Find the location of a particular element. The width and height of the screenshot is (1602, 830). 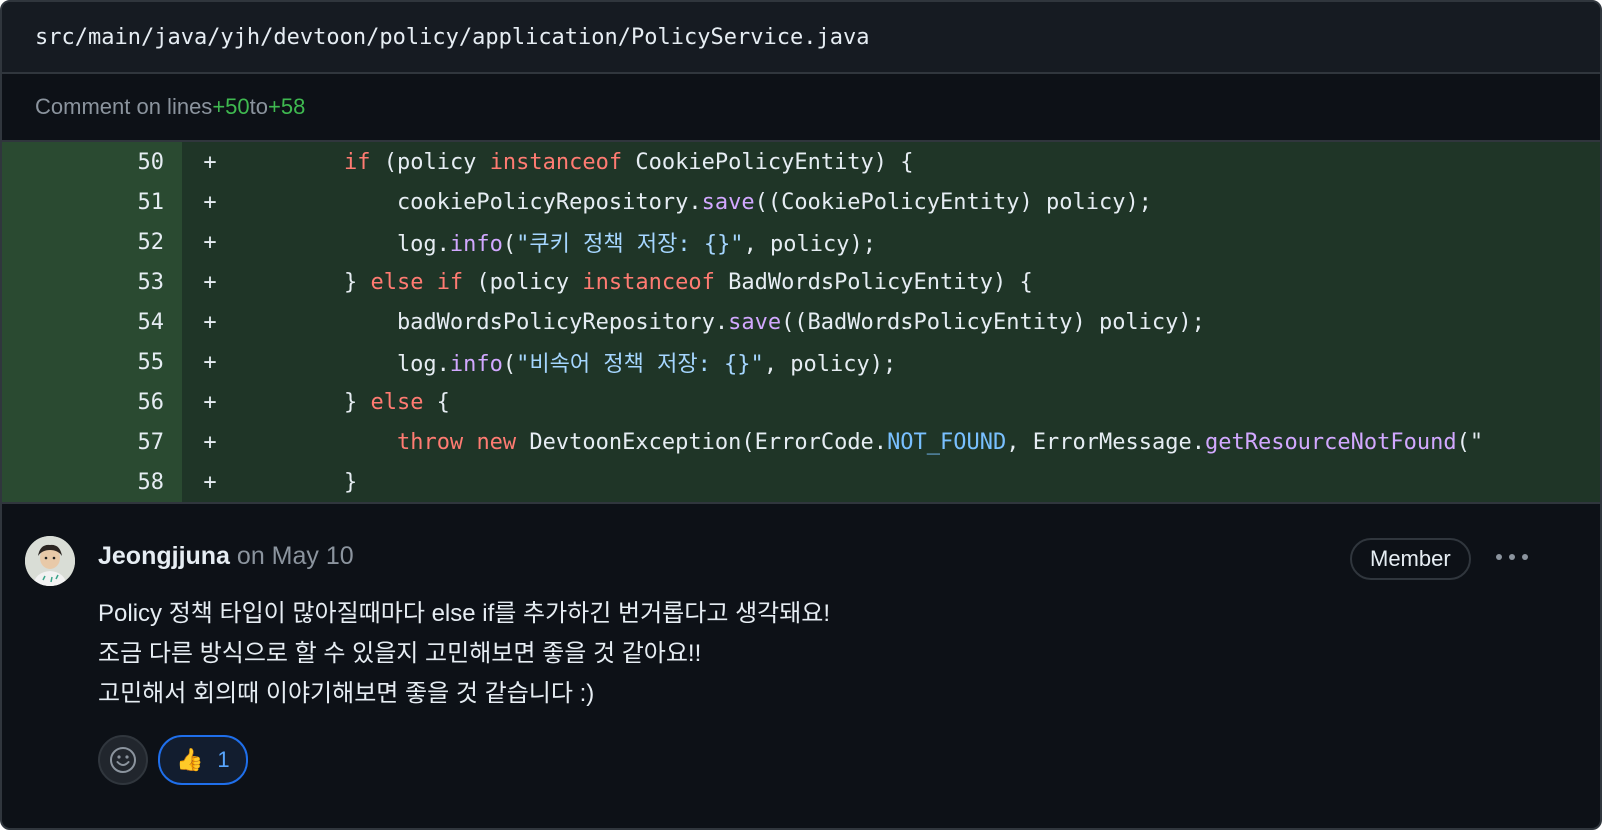

code-token: (" is located at coordinates (1470, 442).